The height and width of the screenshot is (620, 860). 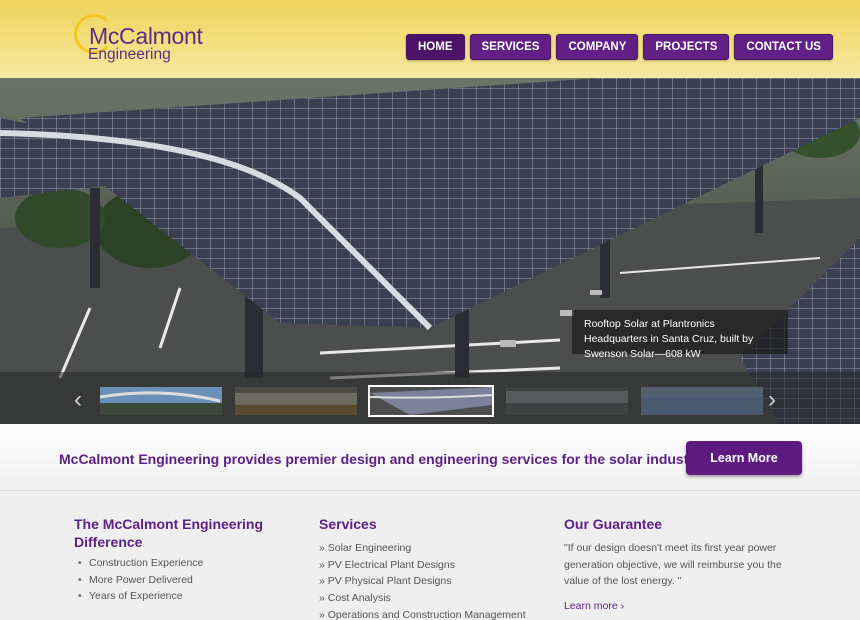 I want to click on logo-text-line2: Engineering, so click(x=129, y=54).